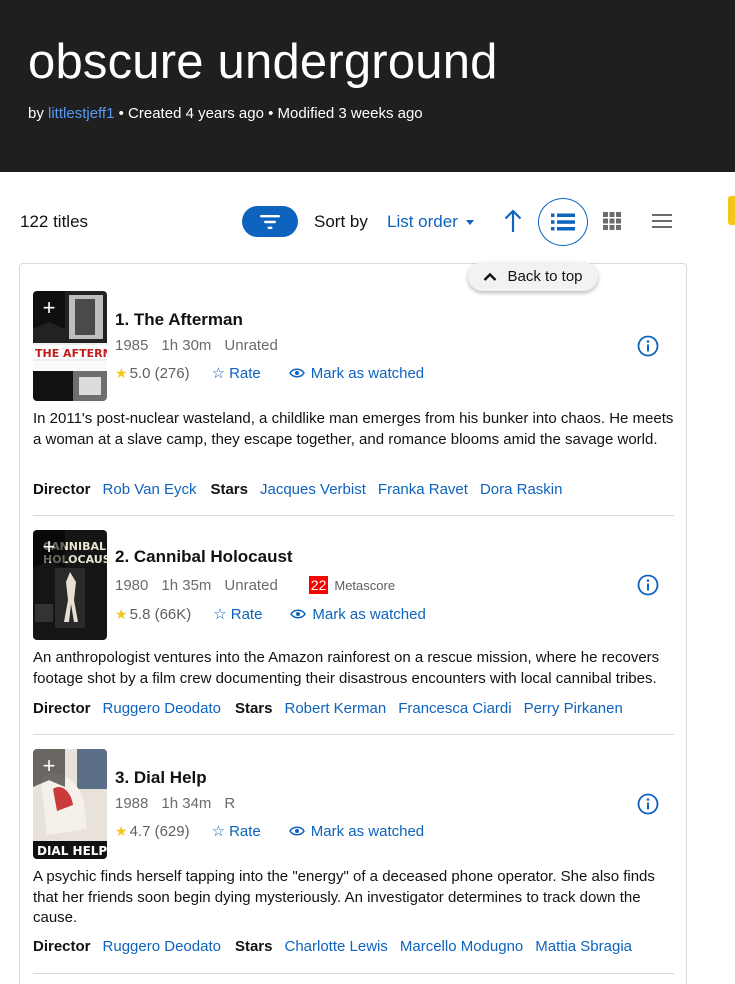  What do you see at coordinates (186, 345) in the screenshot?
I see `item-runtime: 1h 30m` at bounding box center [186, 345].